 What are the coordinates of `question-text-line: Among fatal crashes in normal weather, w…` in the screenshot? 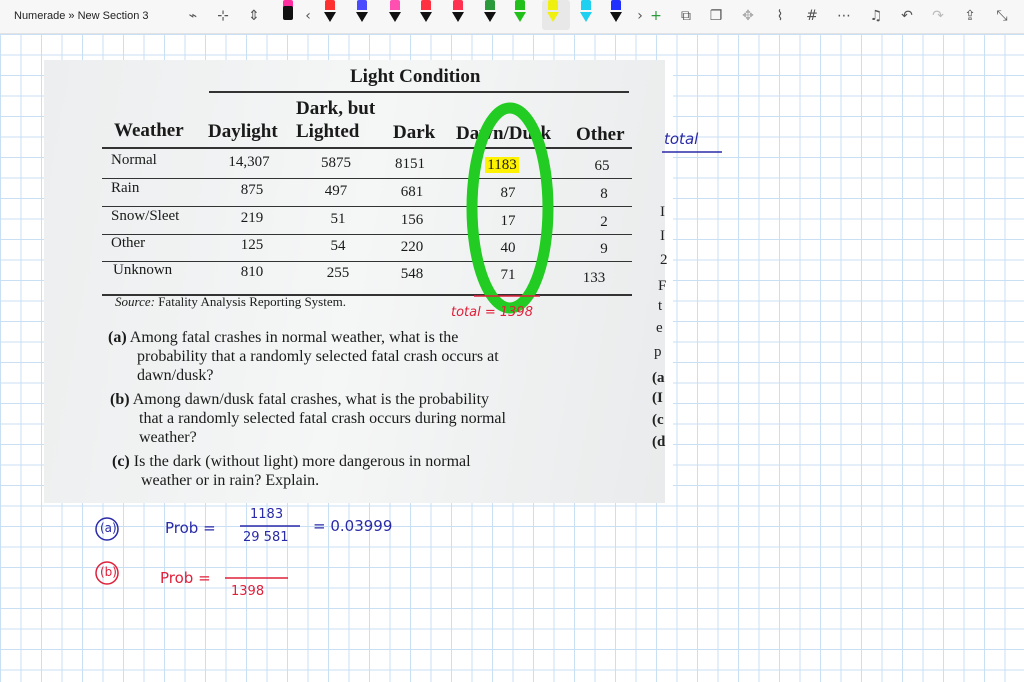 It's located at (294, 337).